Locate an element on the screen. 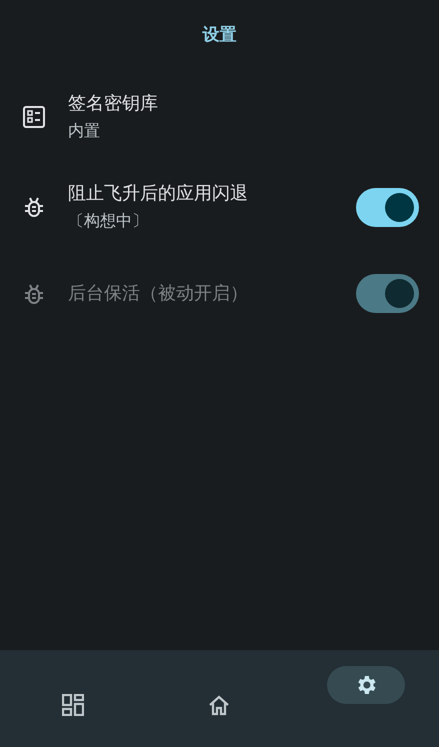  toggle-switch is located at coordinates (387, 207).